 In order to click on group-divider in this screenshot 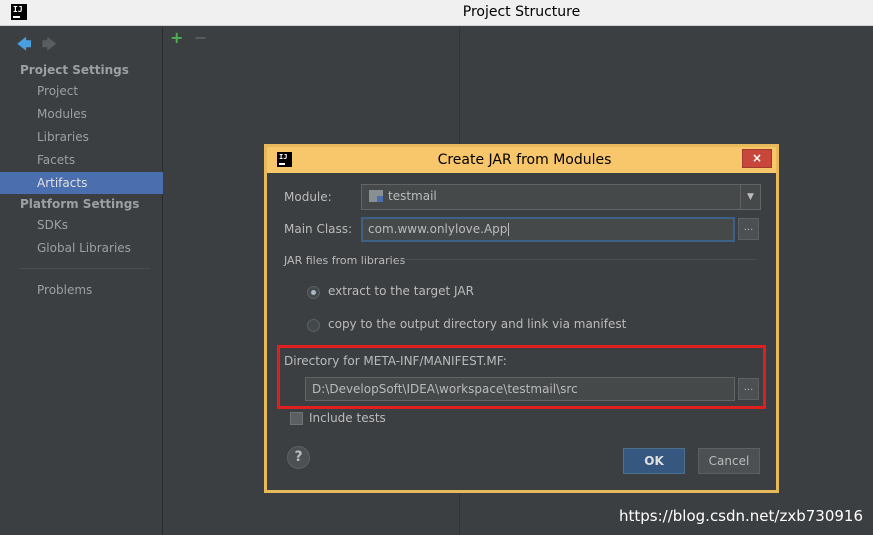, I will do `click(577, 259)`.